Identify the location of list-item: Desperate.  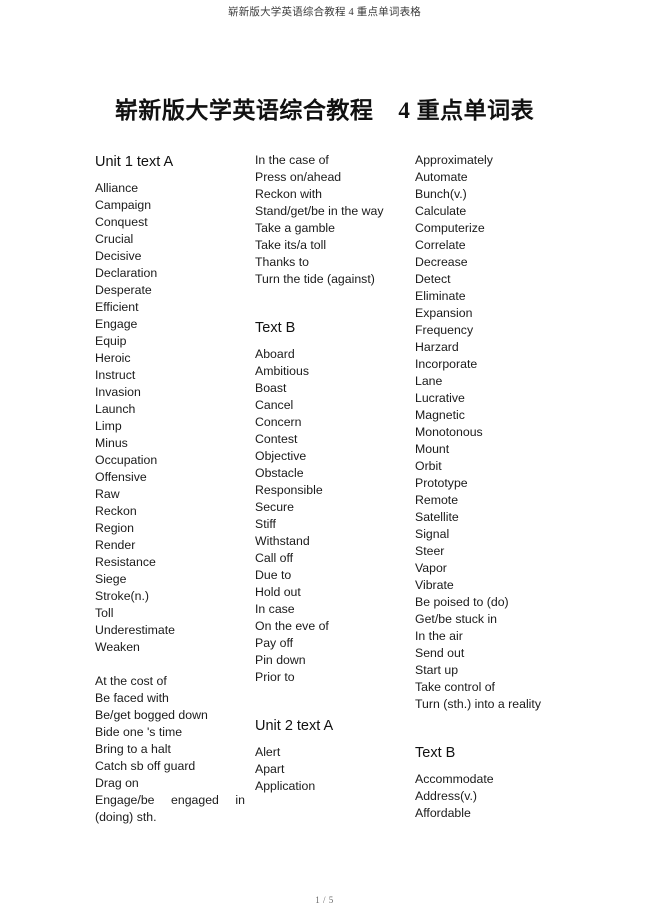
(123, 290).